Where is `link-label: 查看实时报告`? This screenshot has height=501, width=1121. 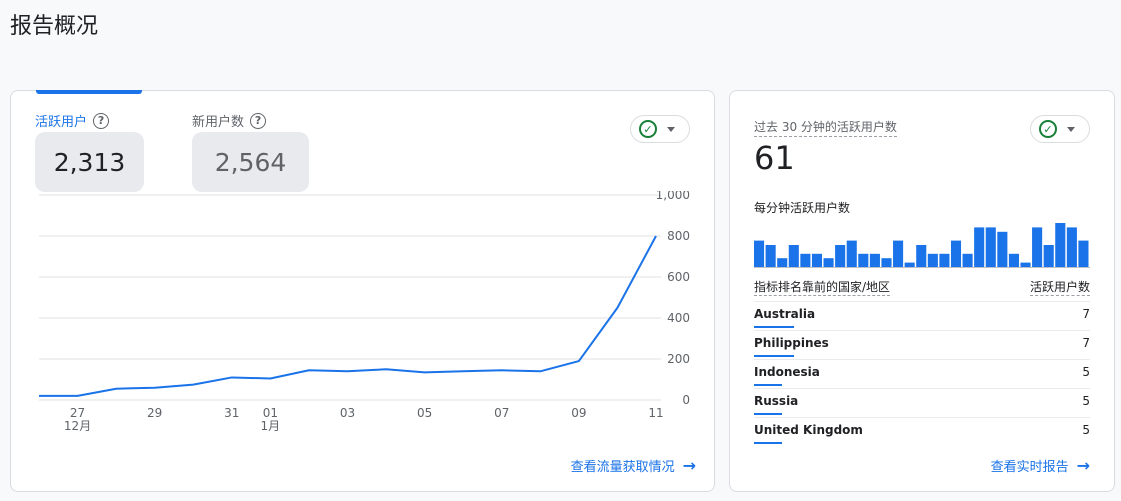
link-label: 查看实时报告 is located at coordinates (1029, 467).